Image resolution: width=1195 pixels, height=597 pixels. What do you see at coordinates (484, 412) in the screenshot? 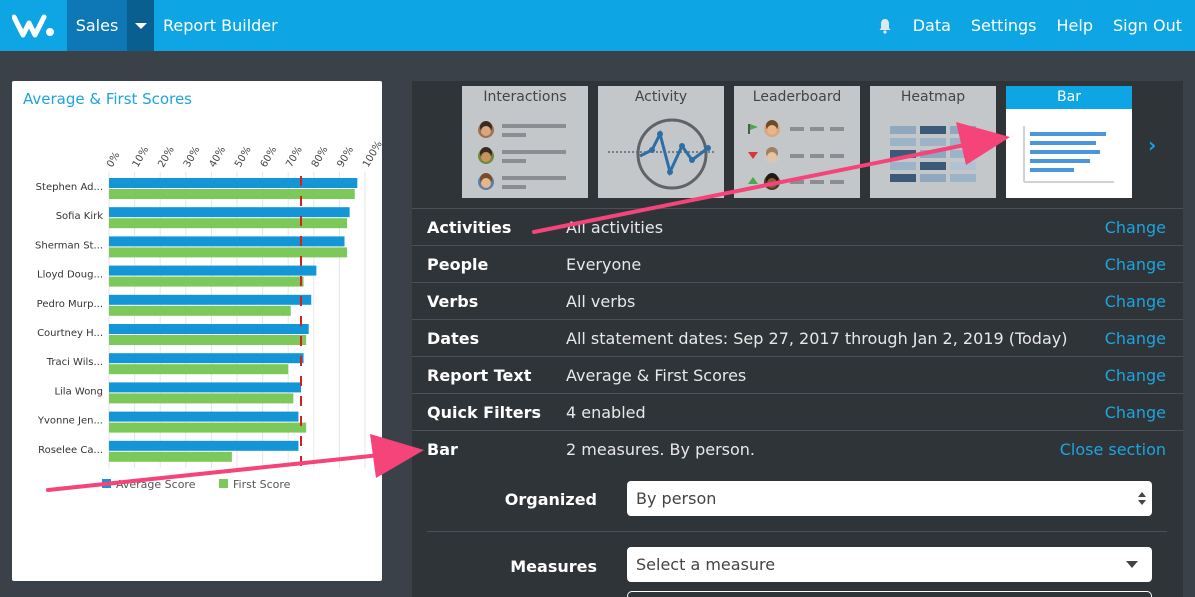
I see `row-label: Quick Filters` at bounding box center [484, 412].